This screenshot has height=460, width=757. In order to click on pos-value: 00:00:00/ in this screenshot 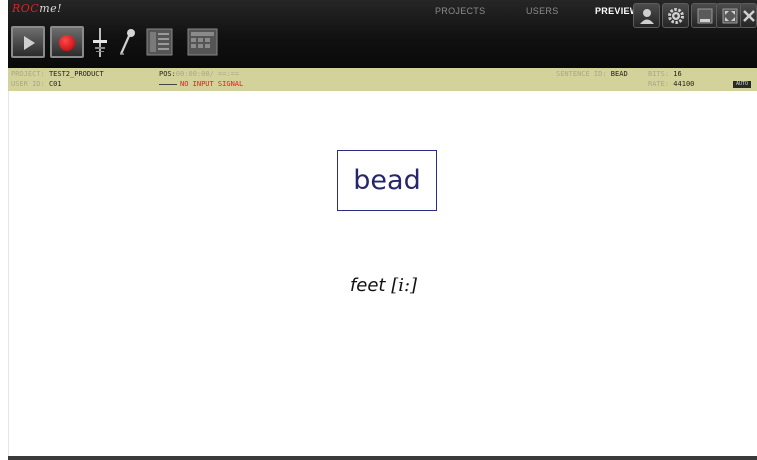, I will do `click(194, 74)`.